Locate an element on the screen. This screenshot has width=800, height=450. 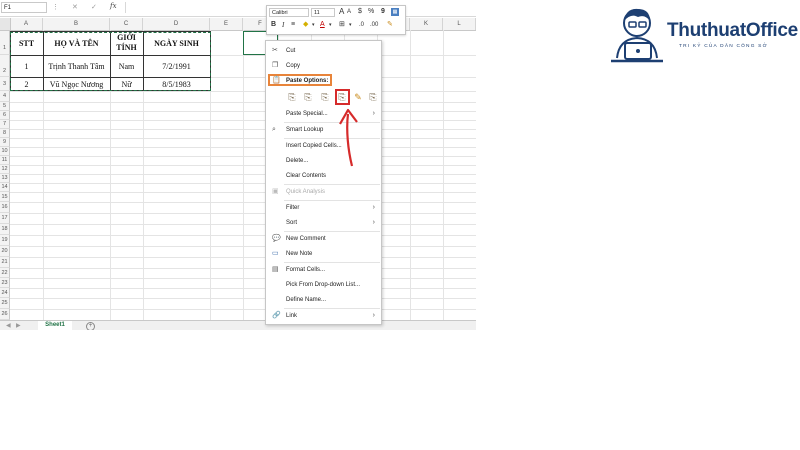
name-box: F1 is located at coordinates (24, 7).